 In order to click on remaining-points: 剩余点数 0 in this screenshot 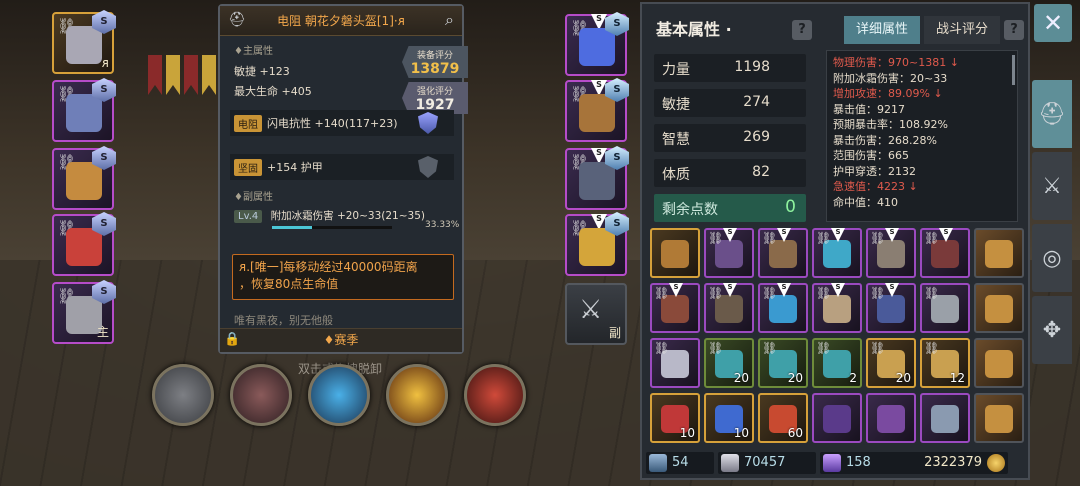, I will do `click(730, 208)`.